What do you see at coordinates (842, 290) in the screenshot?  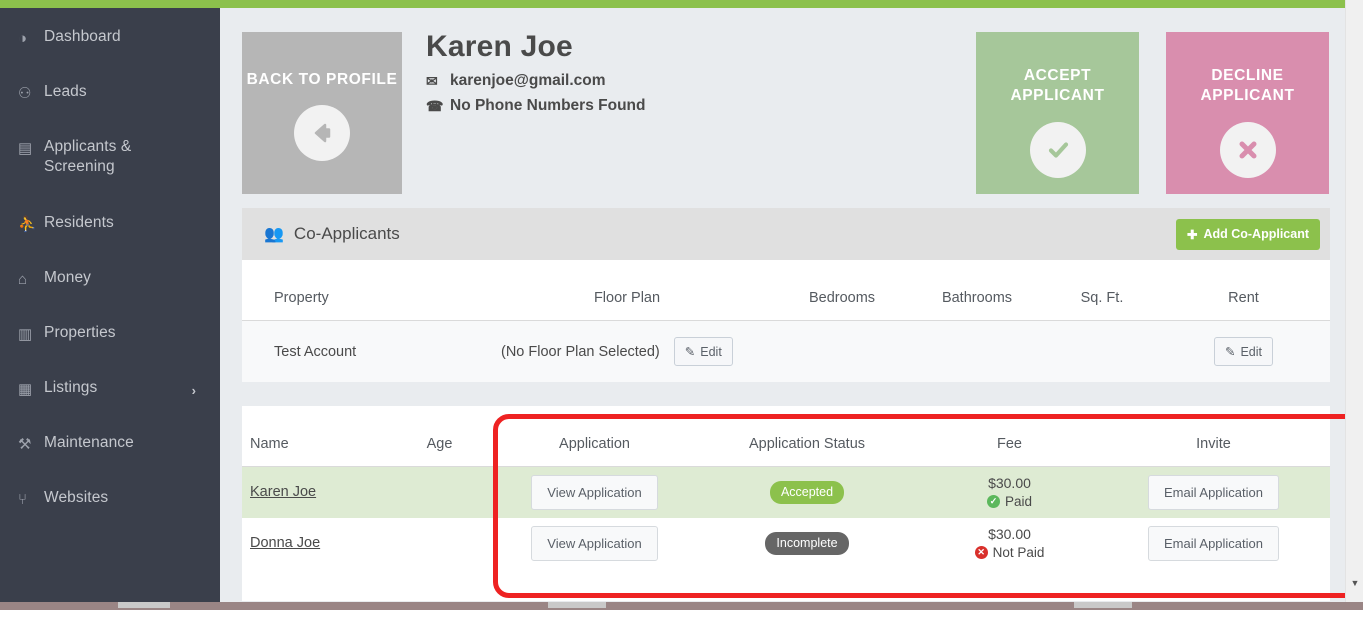 I see `property-col-bedrooms: Bedrooms` at bounding box center [842, 290].